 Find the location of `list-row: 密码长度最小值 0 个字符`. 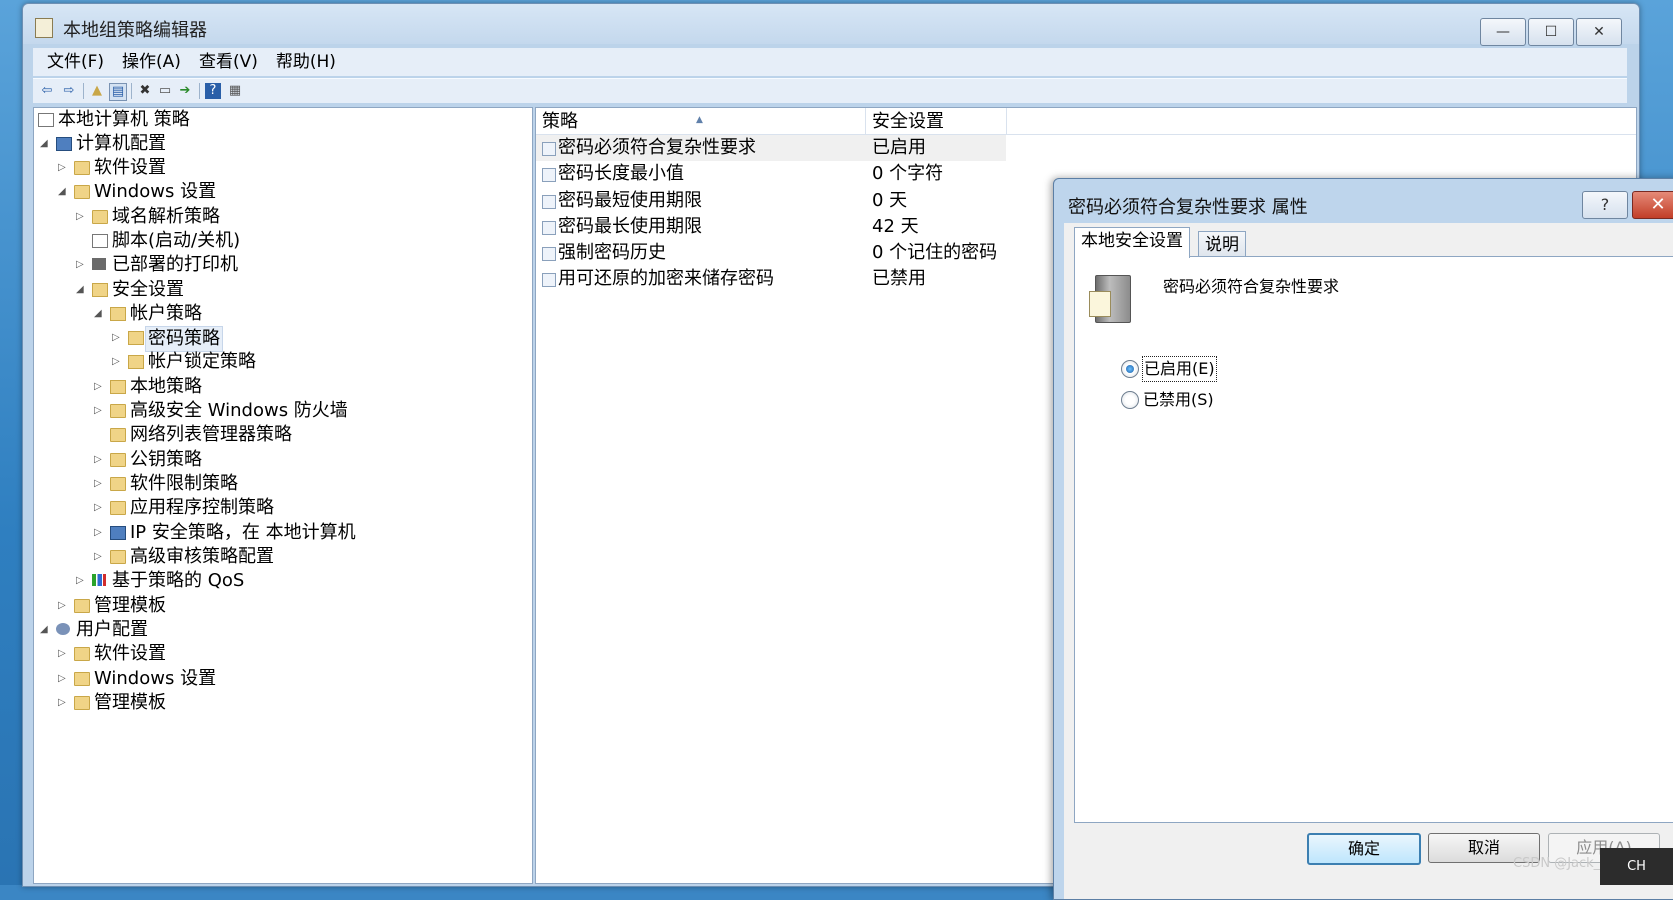

list-row: 密码长度最小值 0 个字符 is located at coordinates (771, 174).